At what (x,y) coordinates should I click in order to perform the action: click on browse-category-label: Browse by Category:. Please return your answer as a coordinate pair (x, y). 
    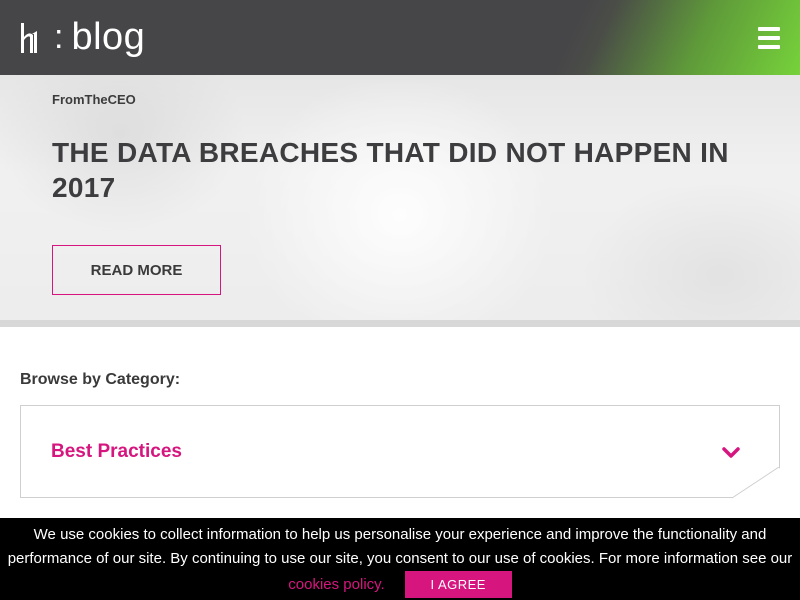
    Looking at the image, I should click on (100, 379).